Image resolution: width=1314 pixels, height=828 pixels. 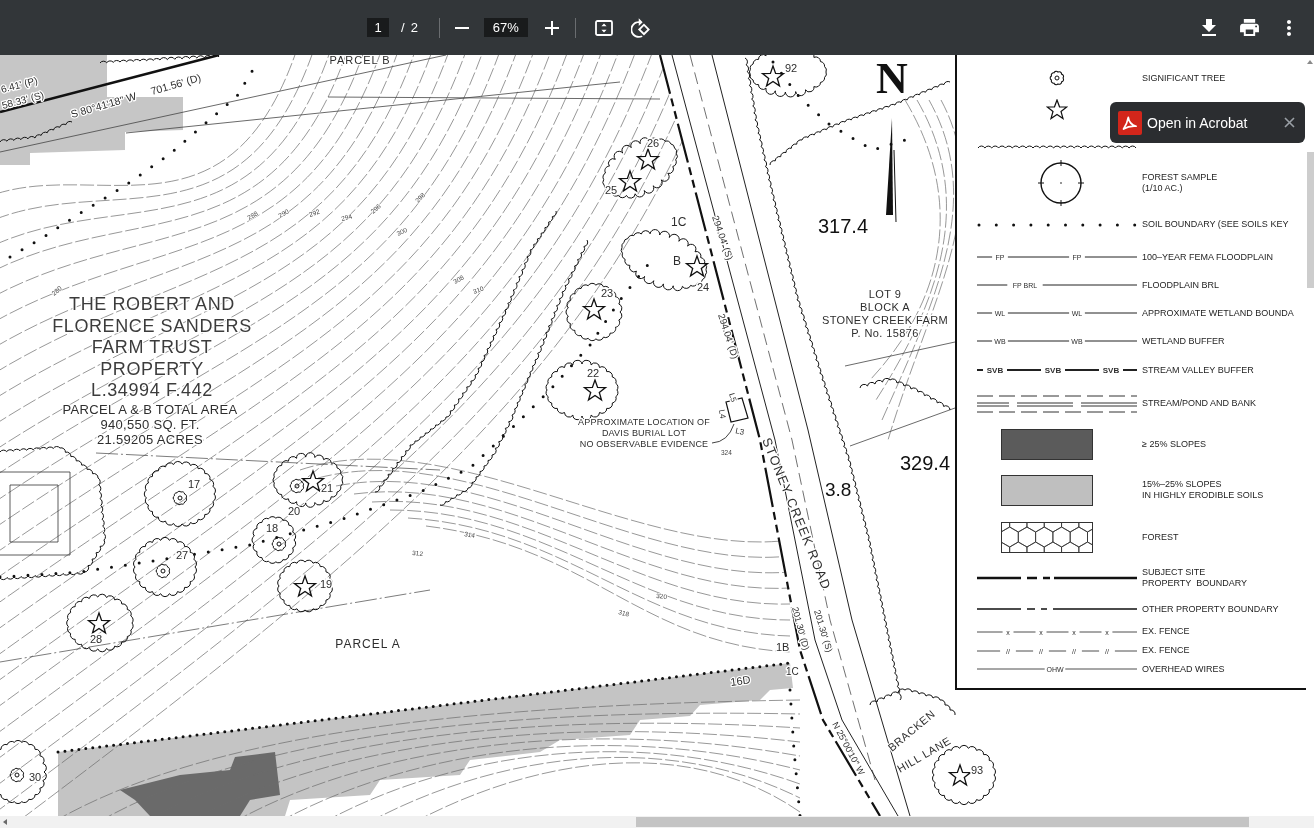 I want to click on tree-number: 30, so click(x=35, y=777).